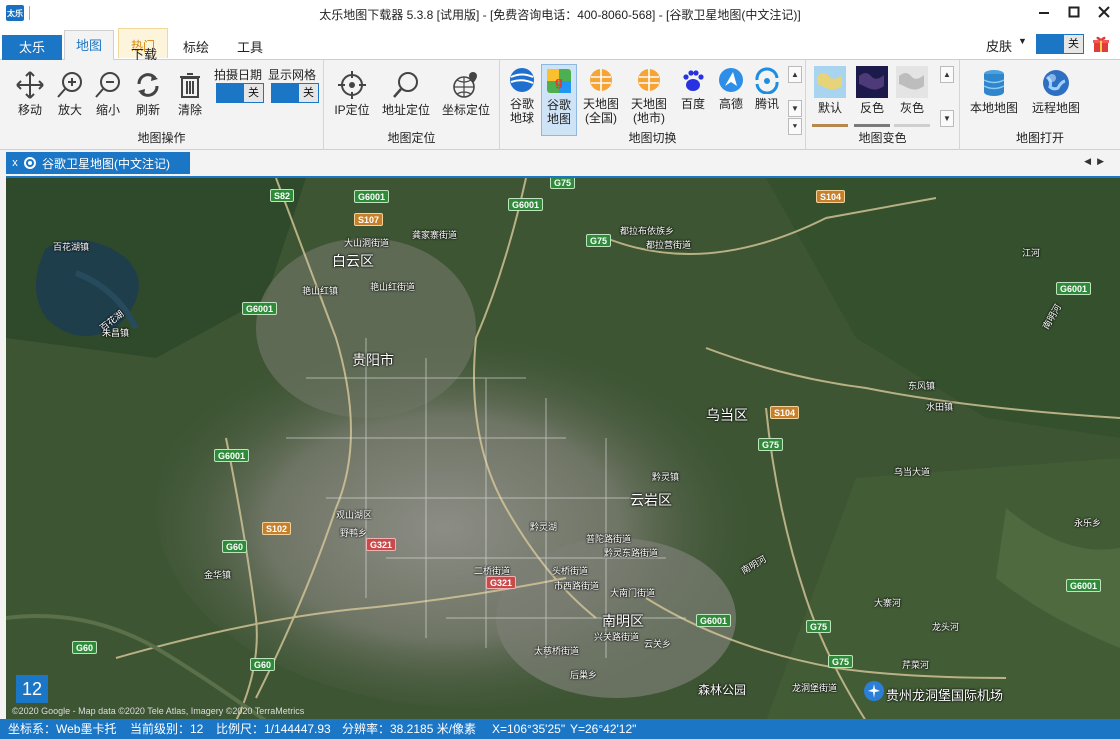  I want to click on map-label: 金华镇, so click(218, 575).